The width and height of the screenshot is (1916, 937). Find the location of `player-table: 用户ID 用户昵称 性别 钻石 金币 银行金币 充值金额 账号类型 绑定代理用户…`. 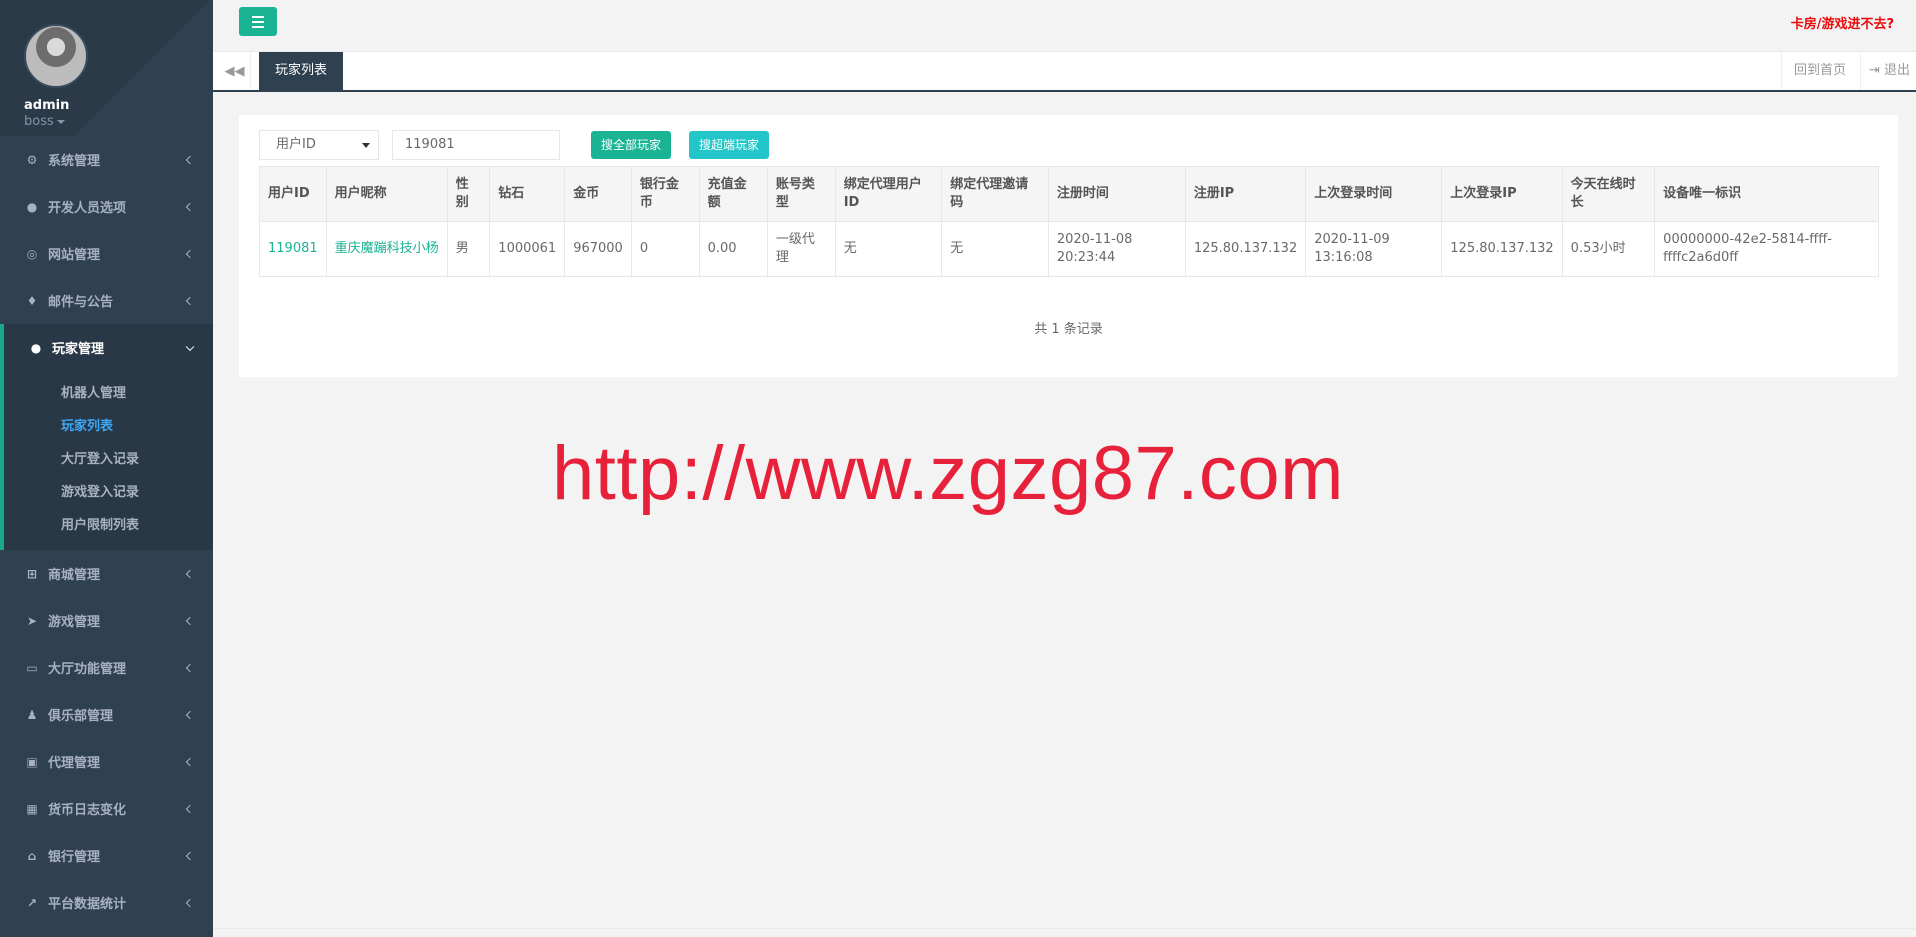

player-table: 用户ID 用户昵称 性别 钻石 金币 银行金币 充值金额 账号类型 绑定代理用户… is located at coordinates (1069, 221).